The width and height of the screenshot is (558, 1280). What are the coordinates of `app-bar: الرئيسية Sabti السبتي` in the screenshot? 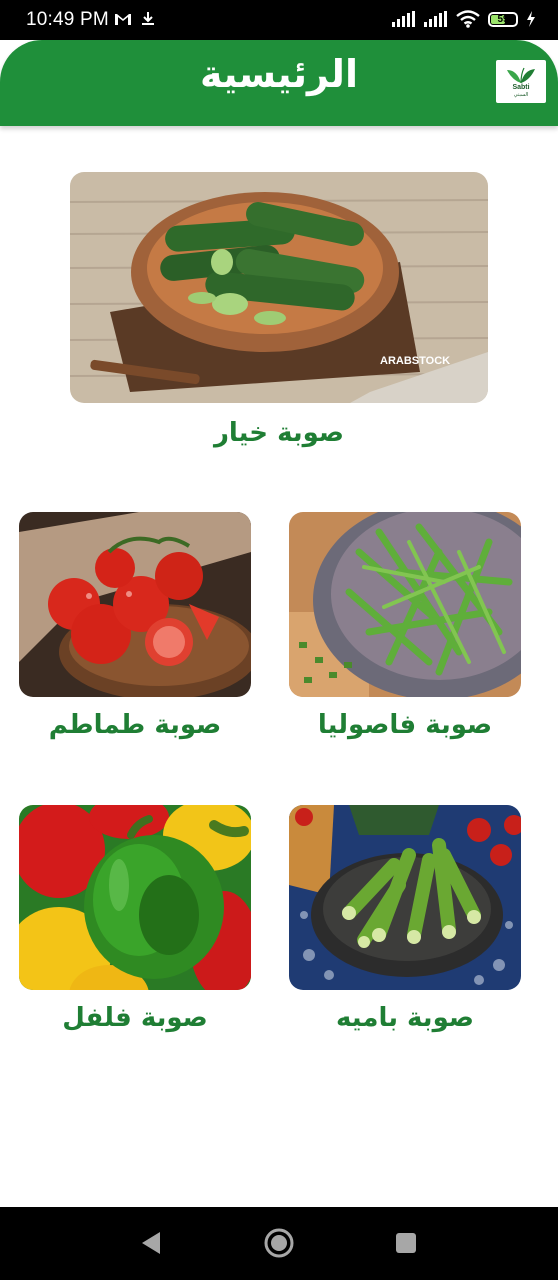 It's located at (279, 83).